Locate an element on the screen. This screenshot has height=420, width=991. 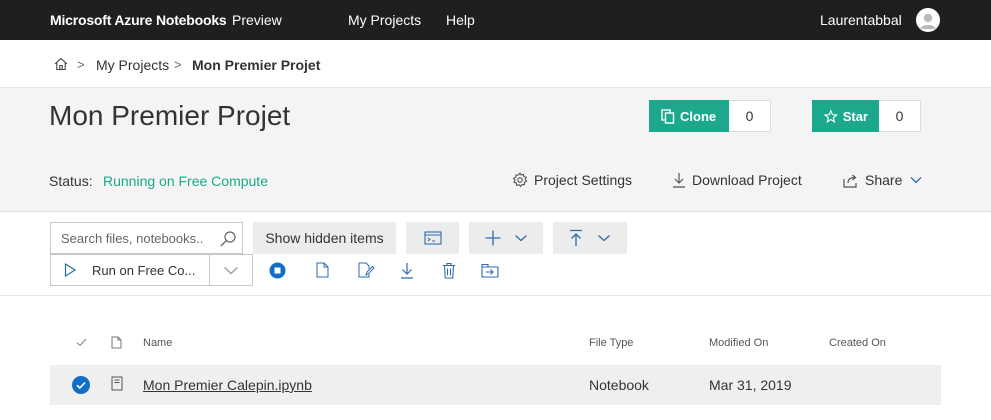
trash-icon is located at coordinates (449, 270).